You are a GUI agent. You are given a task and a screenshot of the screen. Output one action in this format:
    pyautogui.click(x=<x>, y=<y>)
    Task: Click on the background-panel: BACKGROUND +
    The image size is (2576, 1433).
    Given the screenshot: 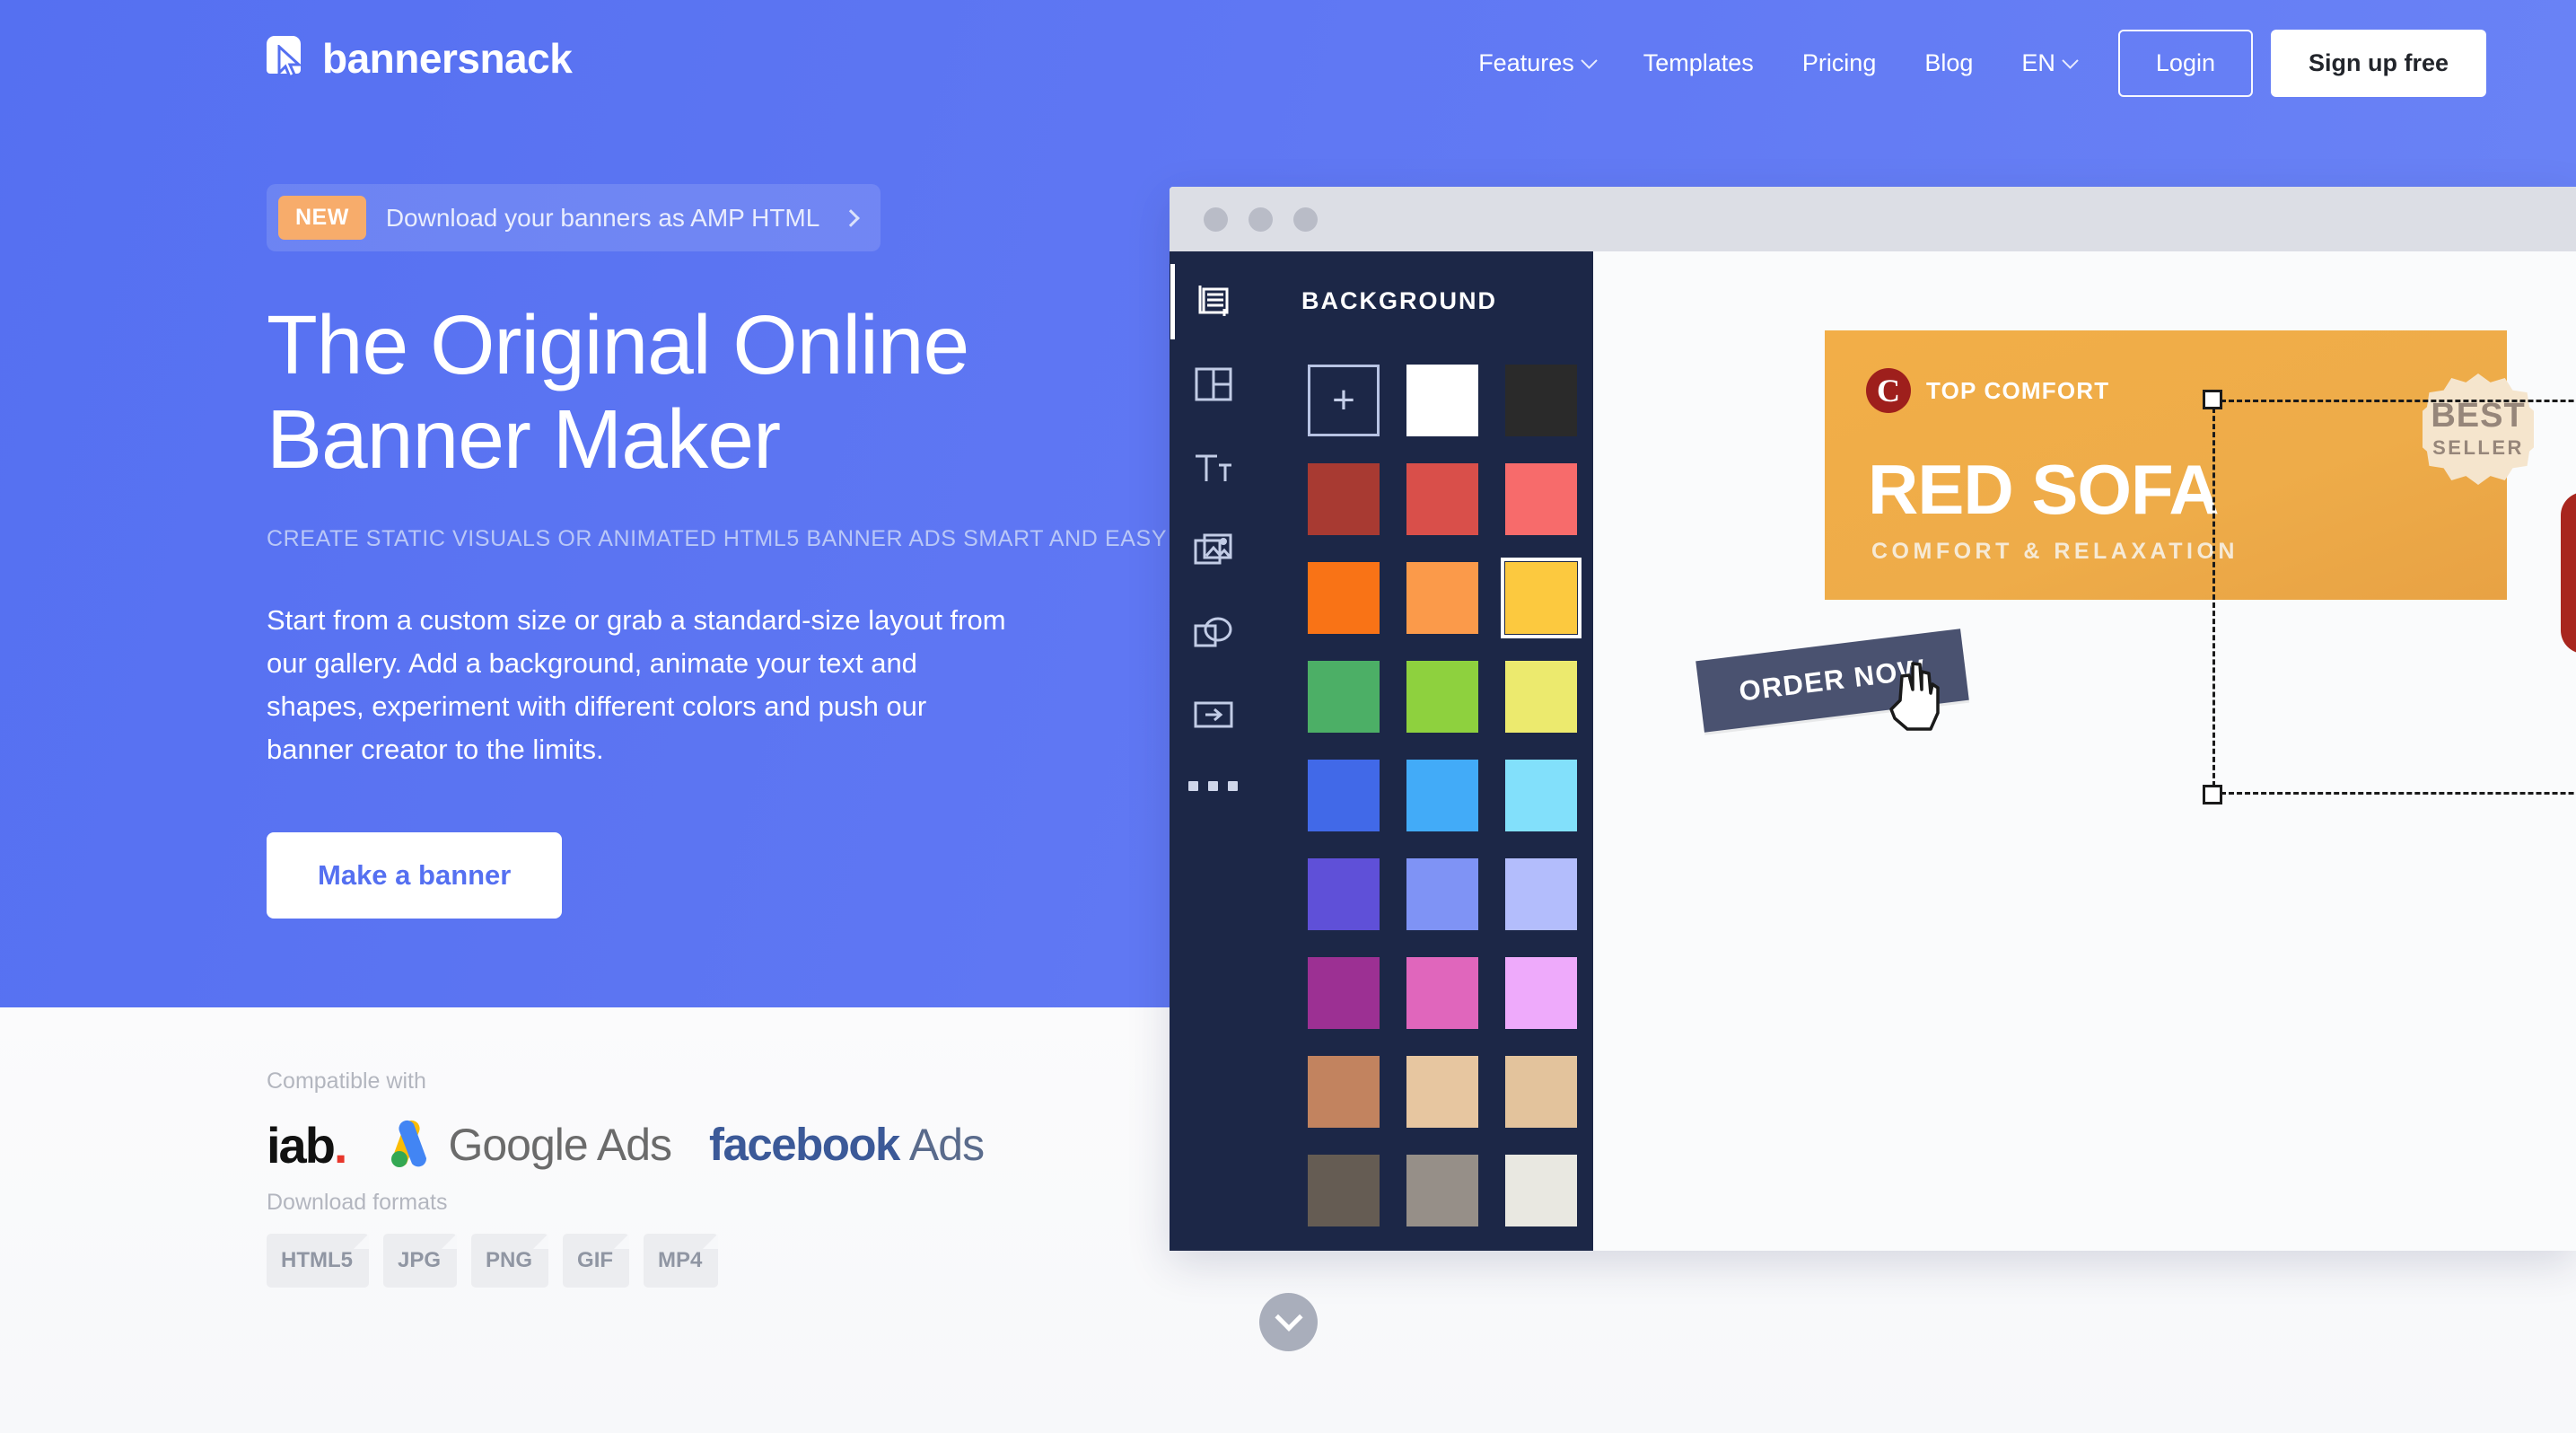 What is the action you would take?
    pyautogui.click(x=1425, y=751)
    